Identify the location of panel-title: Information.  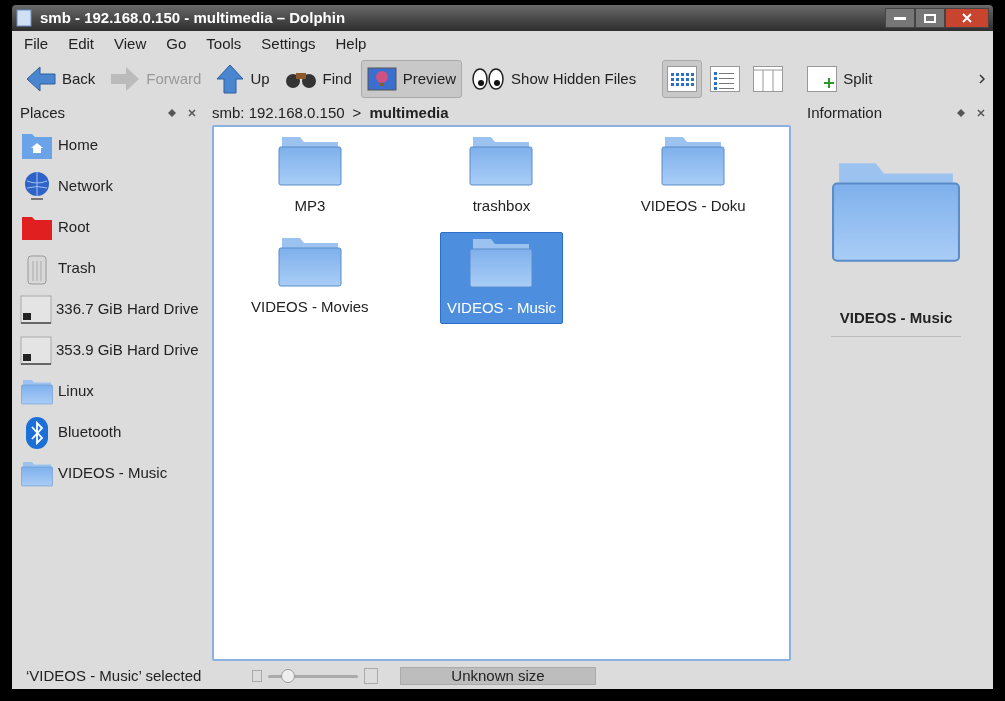
(845, 112).